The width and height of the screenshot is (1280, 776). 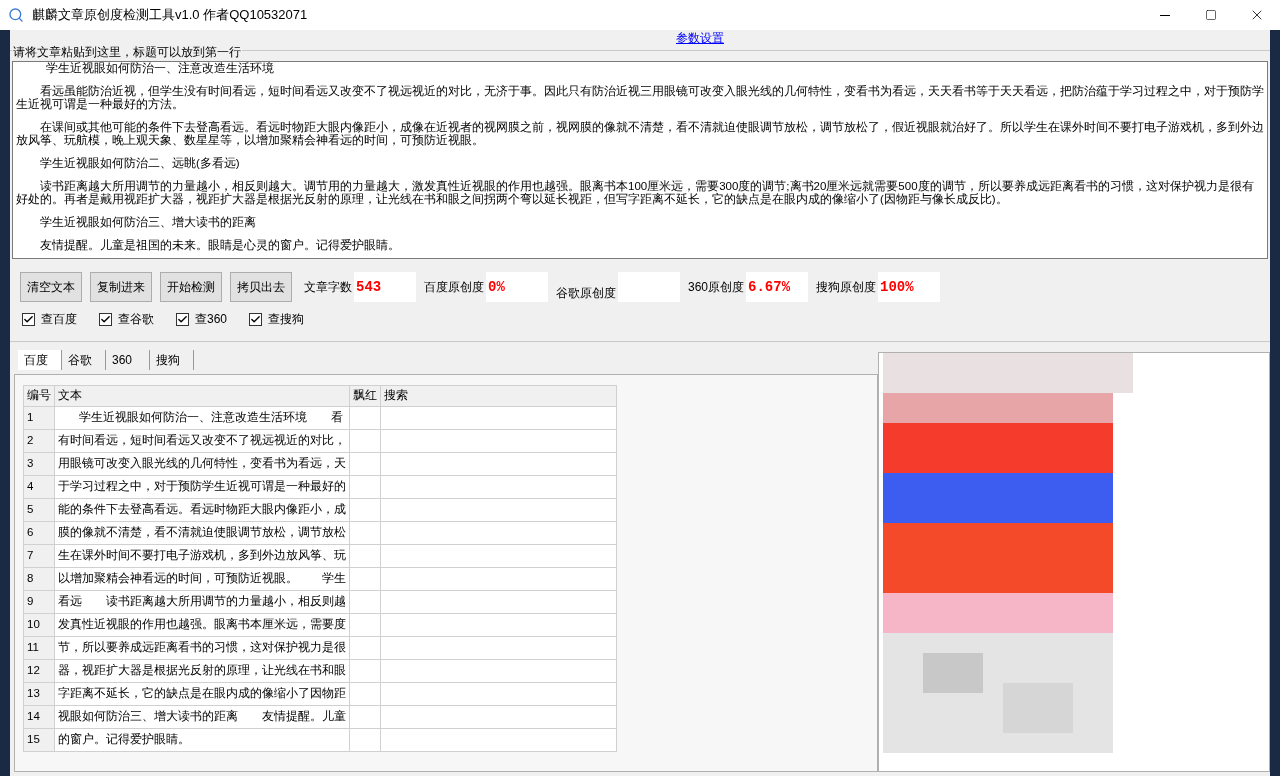 I want to click on table-cell: 以增加聚精会神看远的时间，可预防近视眼。 学生, so click(x=202, y=579).